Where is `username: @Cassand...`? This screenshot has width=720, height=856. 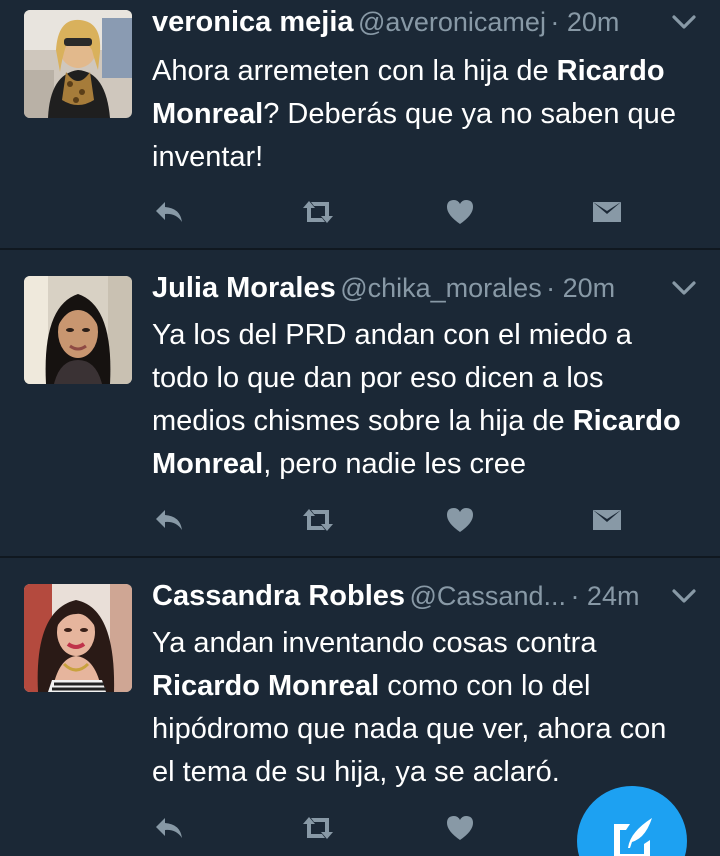 username: @Cassand... is located at coordinates (488, 596).